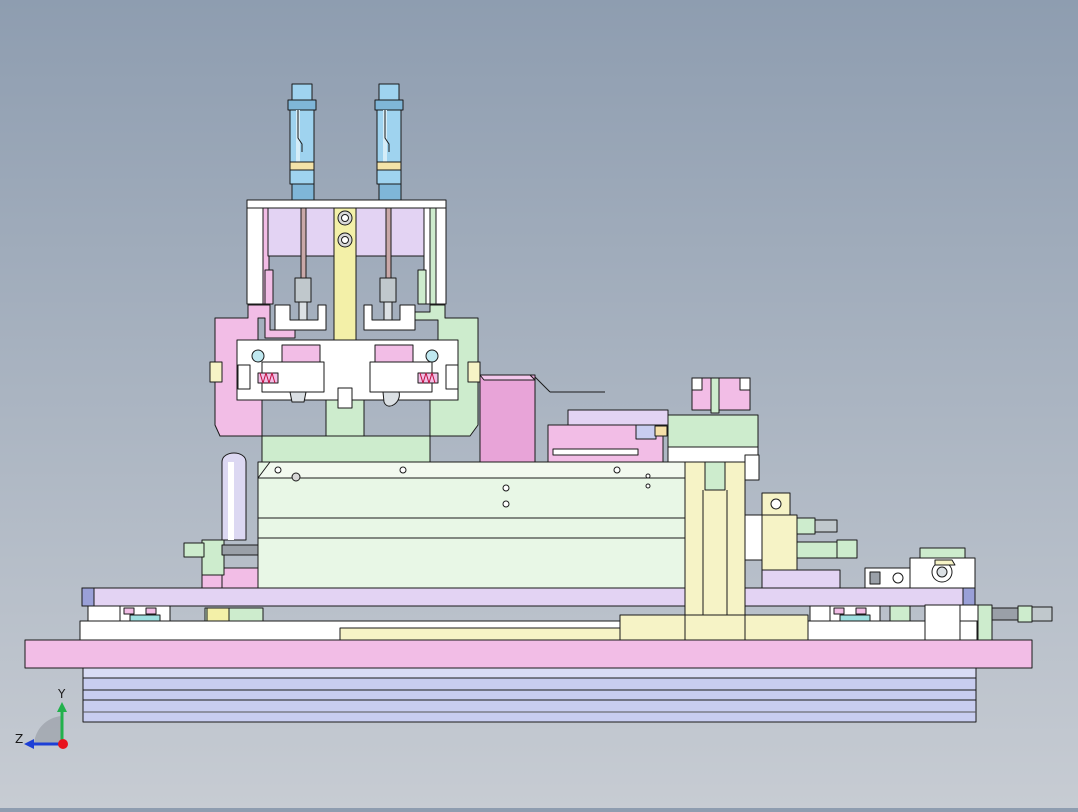 The image size is (1078, 812). Describe the element at coordinates (239, 578) in the screenshot. I see `housing-left-support` at that location.